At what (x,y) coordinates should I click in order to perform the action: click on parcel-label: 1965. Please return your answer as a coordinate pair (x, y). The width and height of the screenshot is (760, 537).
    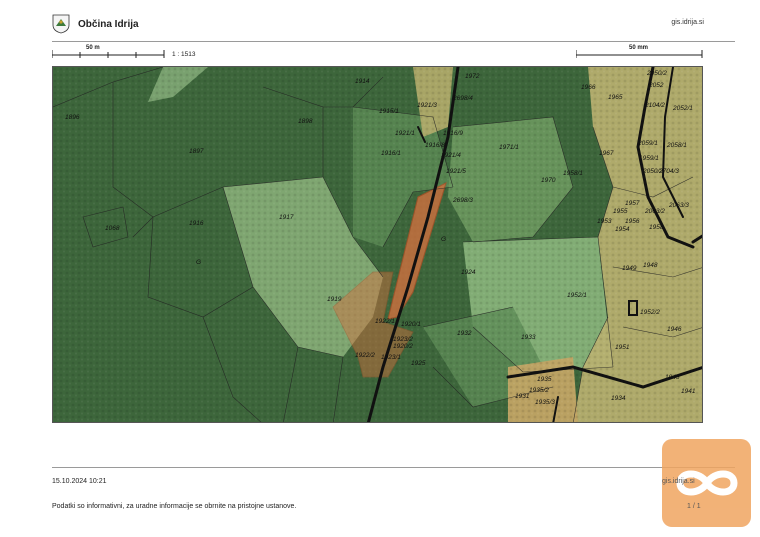
    Looking at the image, I should click on (615, 97).